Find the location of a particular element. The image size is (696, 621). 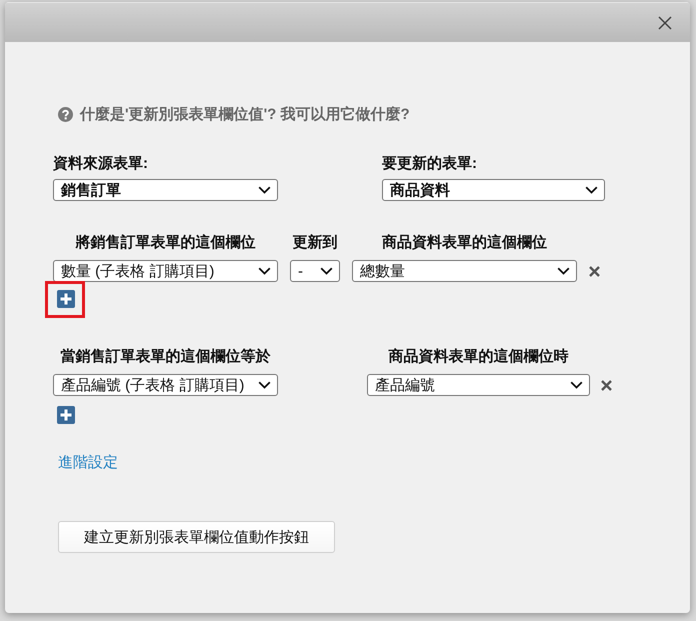

column-heading: 當銷售訂單表單的這個欄位等於 is located at coordinates (165, 357).